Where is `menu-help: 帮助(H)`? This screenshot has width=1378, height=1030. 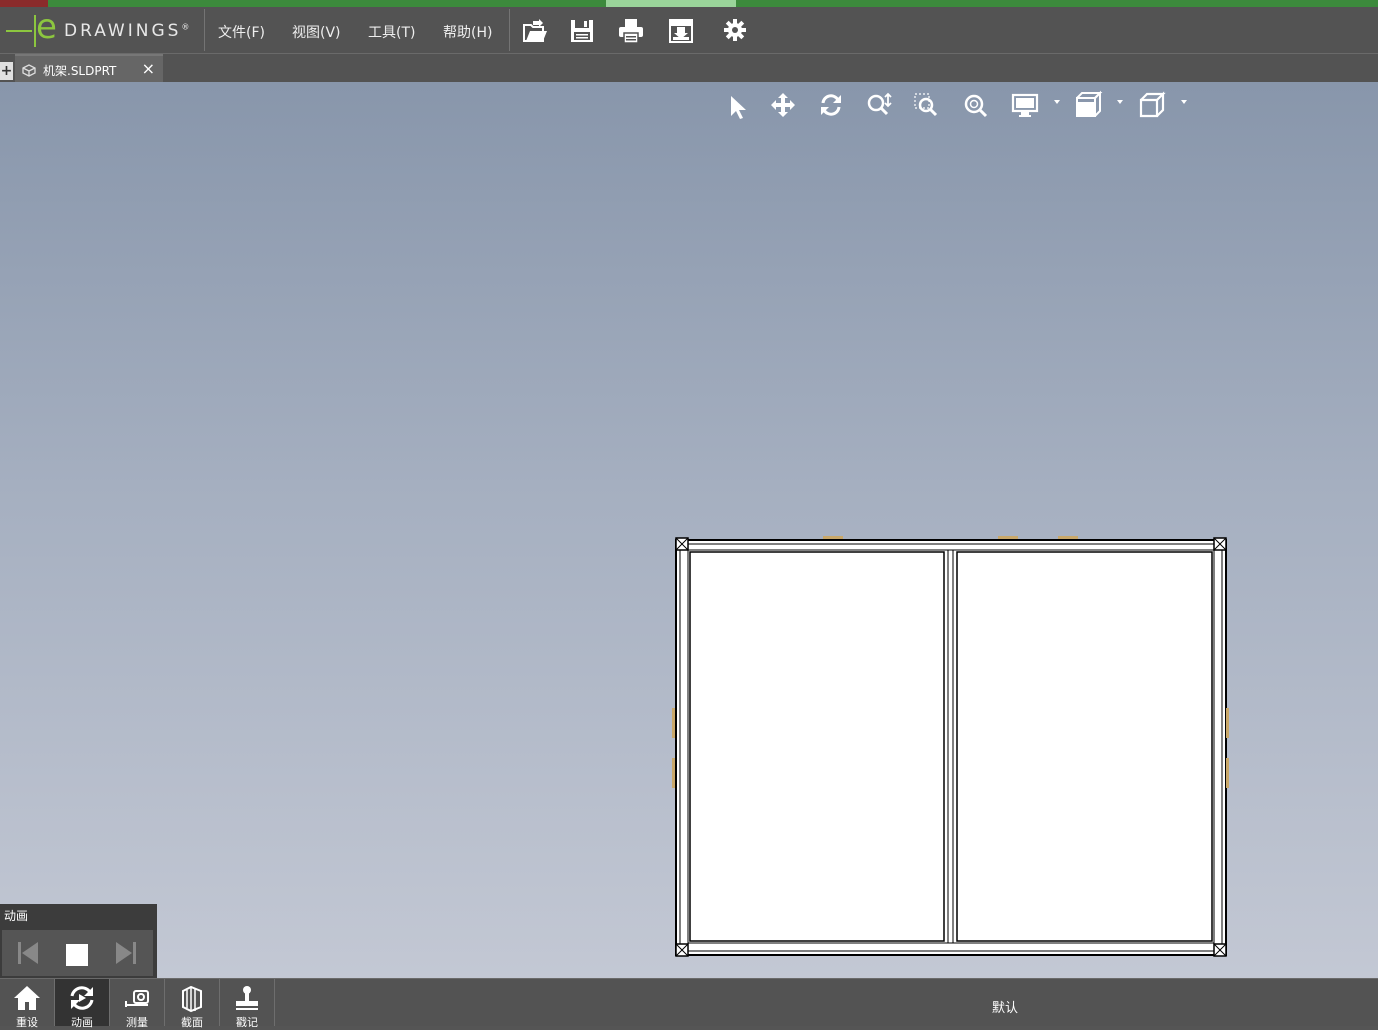 menu-help: 帮助(H) is located at coordinates (467, 32).